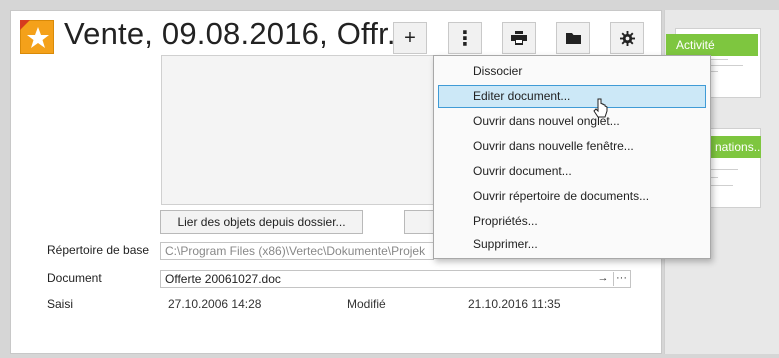 The image size is (779, 358). I want to click on folder-icon, so click(573, 38).